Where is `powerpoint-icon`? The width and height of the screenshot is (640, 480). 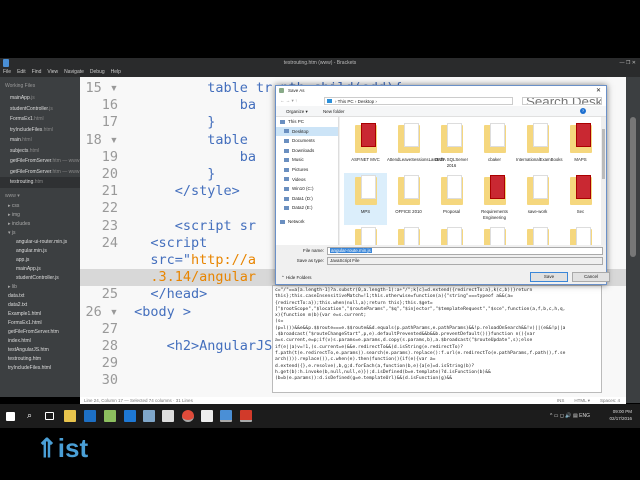 powerpoint-icon is located at coordinates (246, 416).